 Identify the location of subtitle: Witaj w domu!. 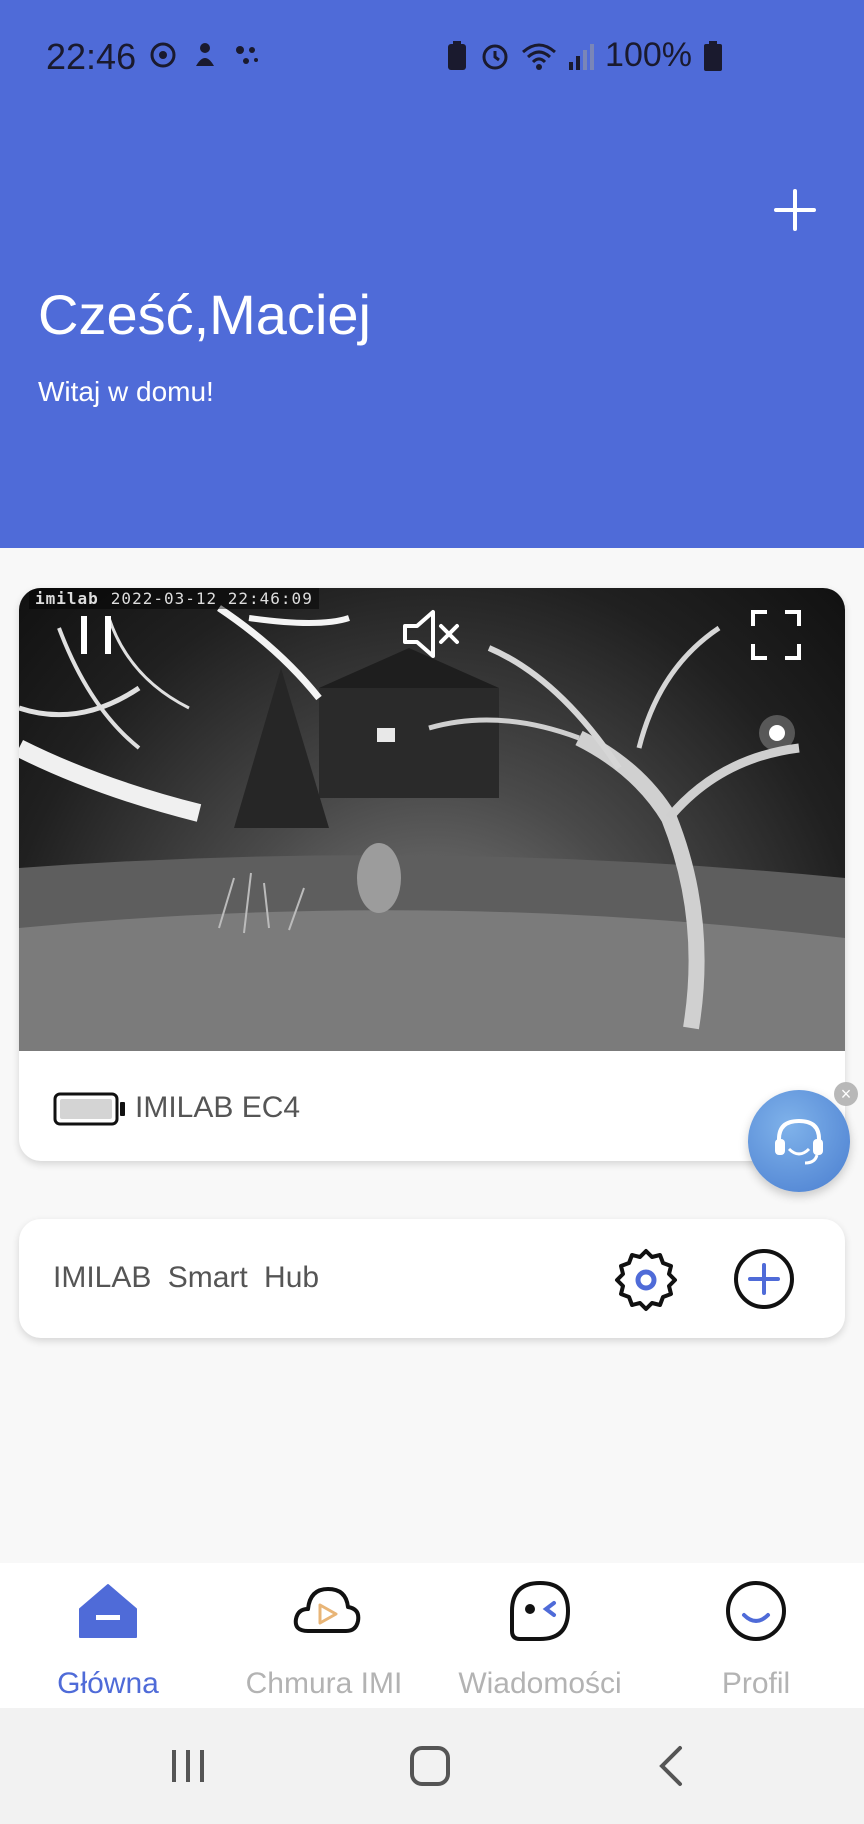
(126, 391).